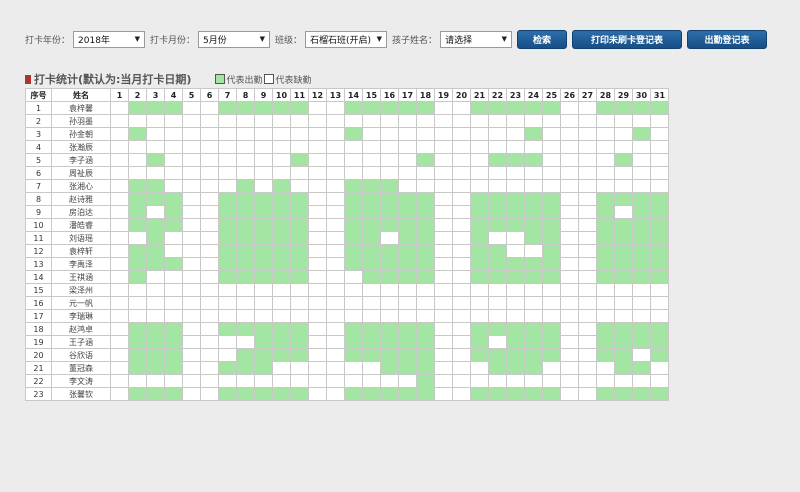  What do you see at coordinates (28, 79) in the screenshot?
I see `title-marker-icon` at bounding box center [28, 79].